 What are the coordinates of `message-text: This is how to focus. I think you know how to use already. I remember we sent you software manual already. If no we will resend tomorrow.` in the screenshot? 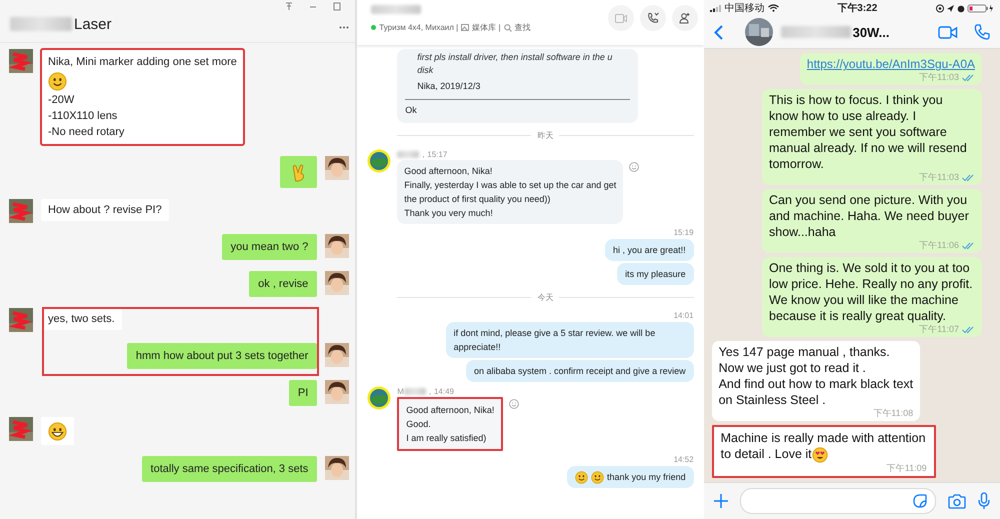 It's located at (868, 132).